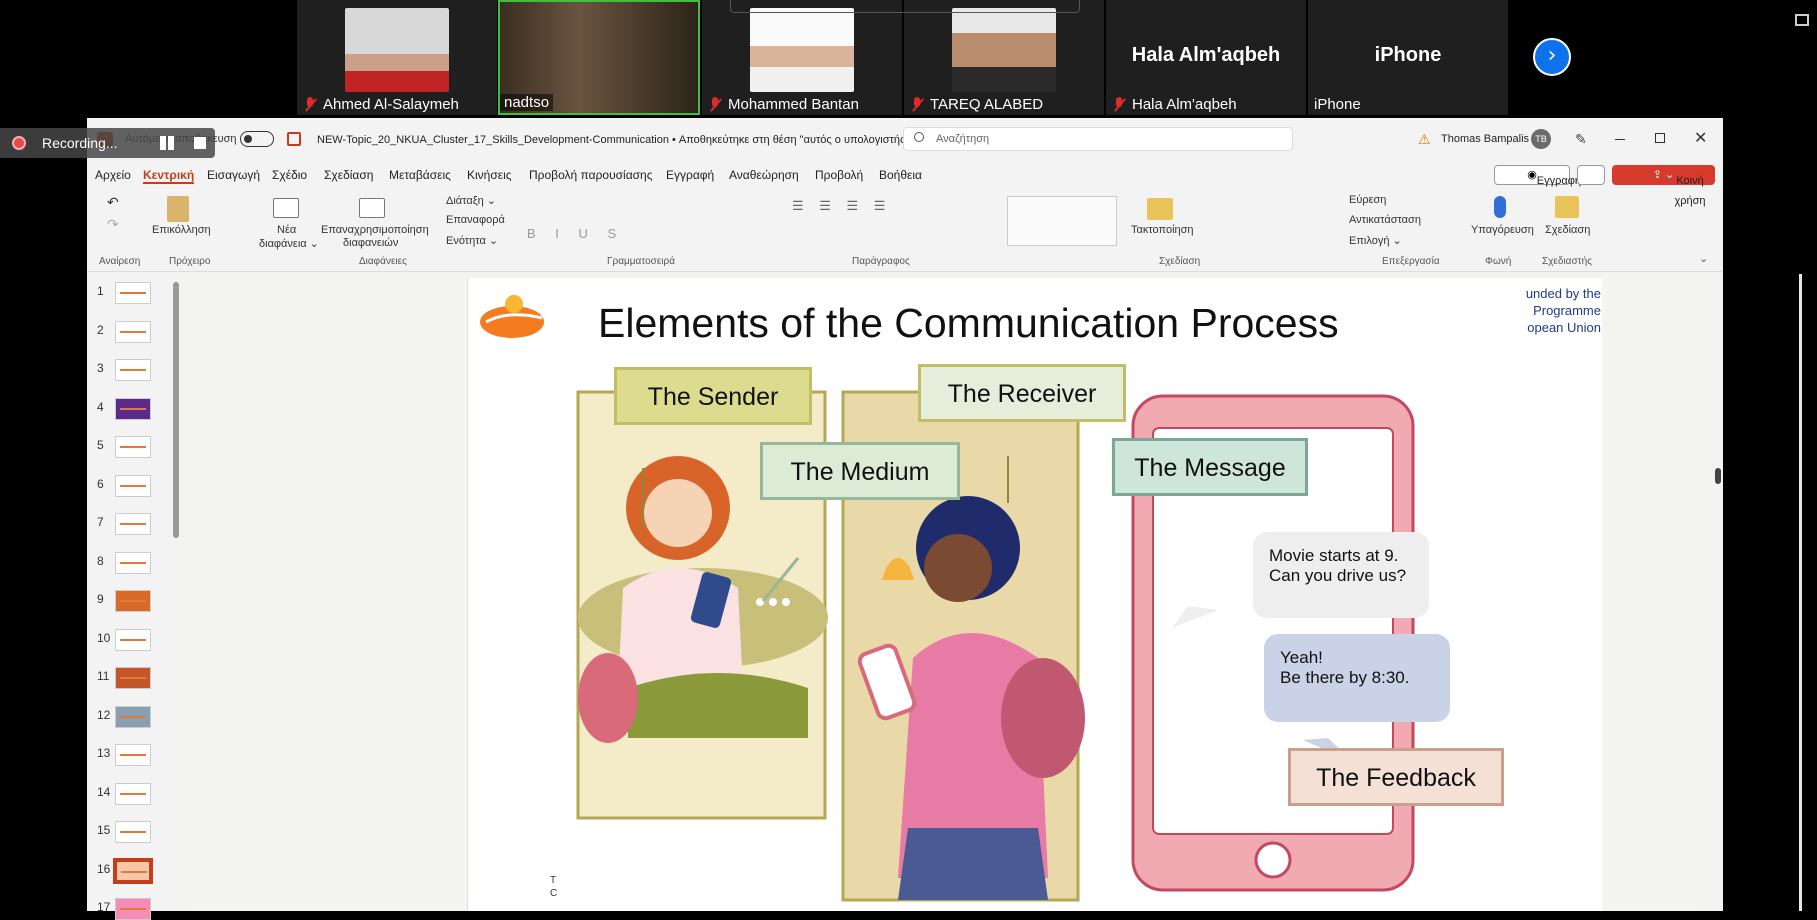  Describe the element at coordinates (713, 396) in the screenshot. I see `label-sender: The Sender` at that location.